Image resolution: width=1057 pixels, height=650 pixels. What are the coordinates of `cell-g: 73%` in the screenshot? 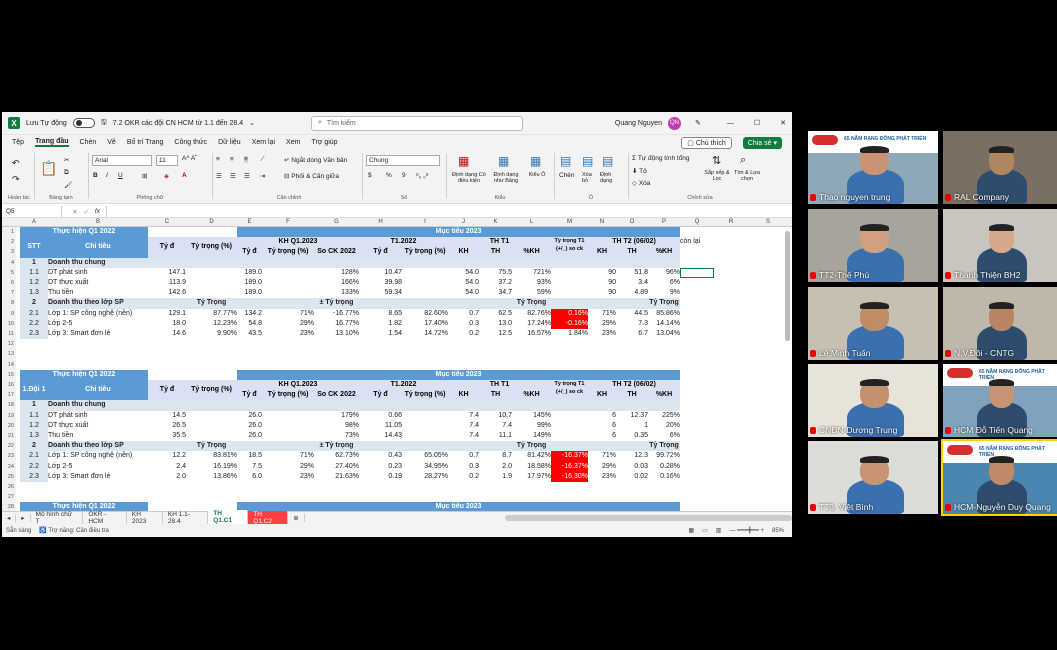 It's located at (336, 436).